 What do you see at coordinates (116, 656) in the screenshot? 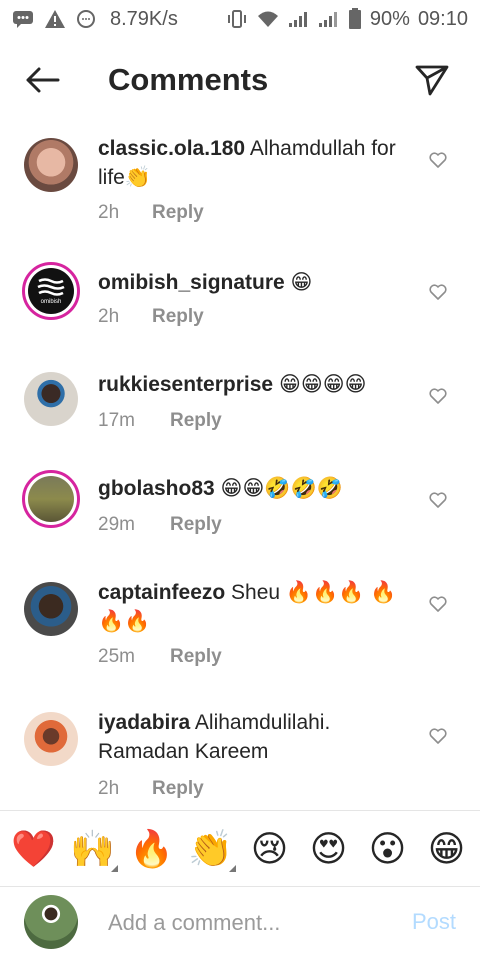
I see `comment-time: 25m` at bounding box center [116, 656].